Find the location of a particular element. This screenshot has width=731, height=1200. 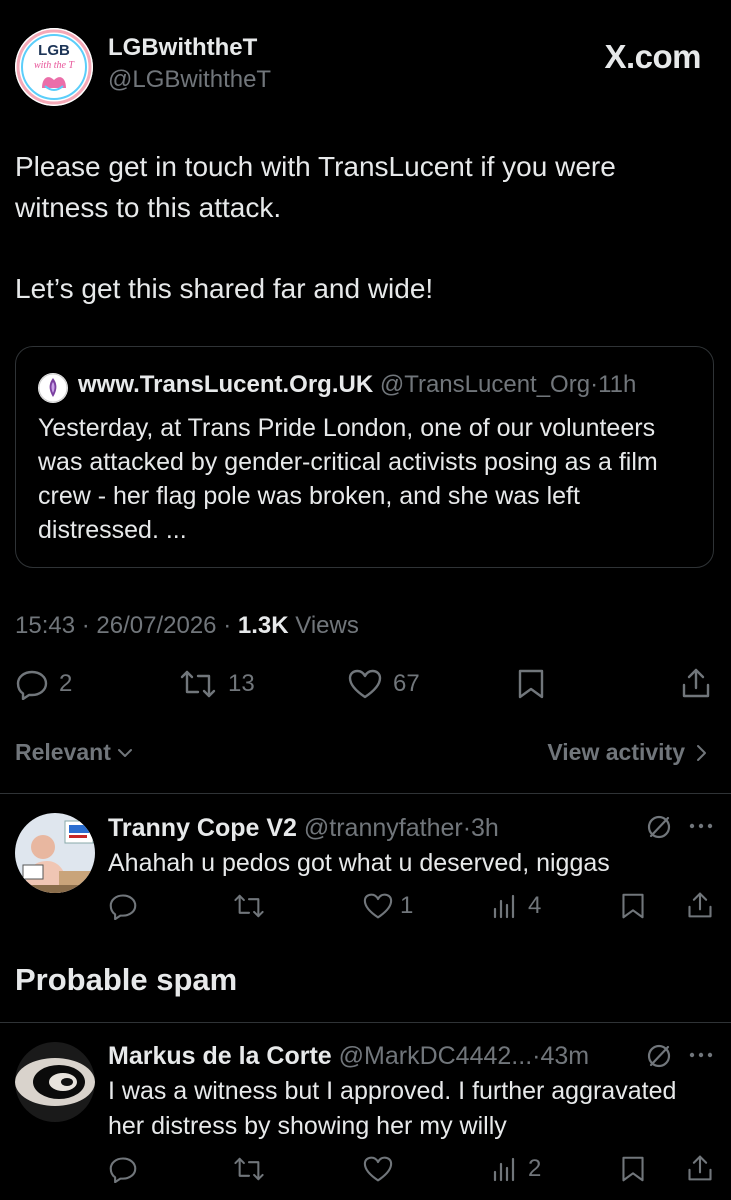

chevron-right-icon is located at coordinates (701, 753).